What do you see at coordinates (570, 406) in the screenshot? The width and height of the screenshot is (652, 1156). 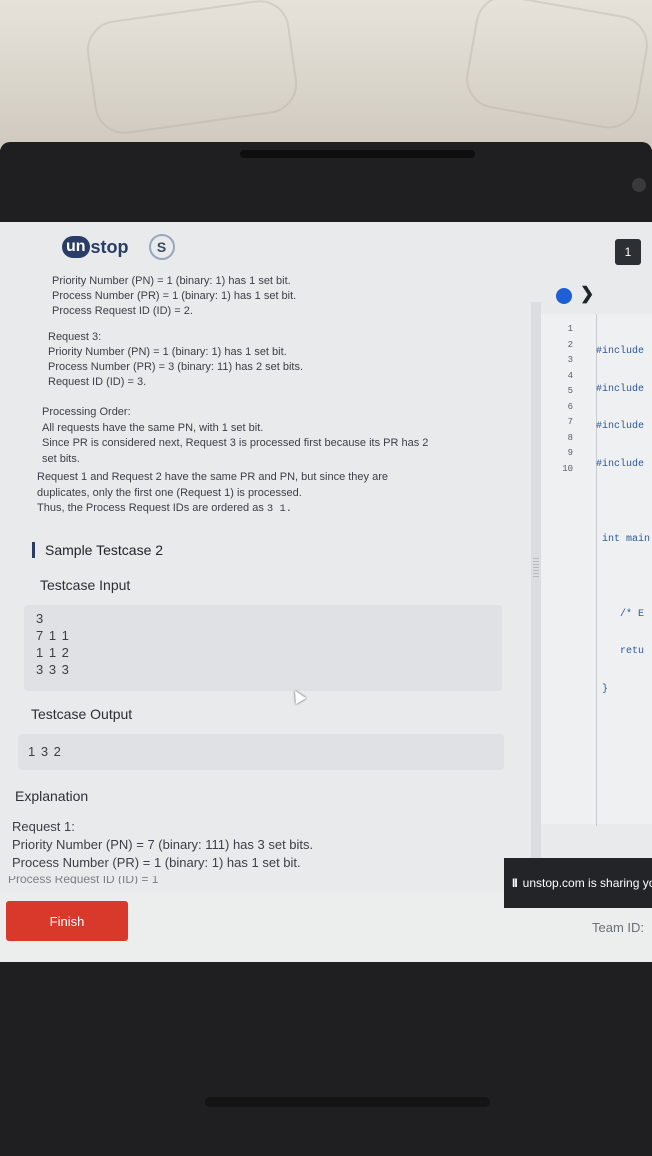 I see `line-number: 6` at bounding box center [570, 406].